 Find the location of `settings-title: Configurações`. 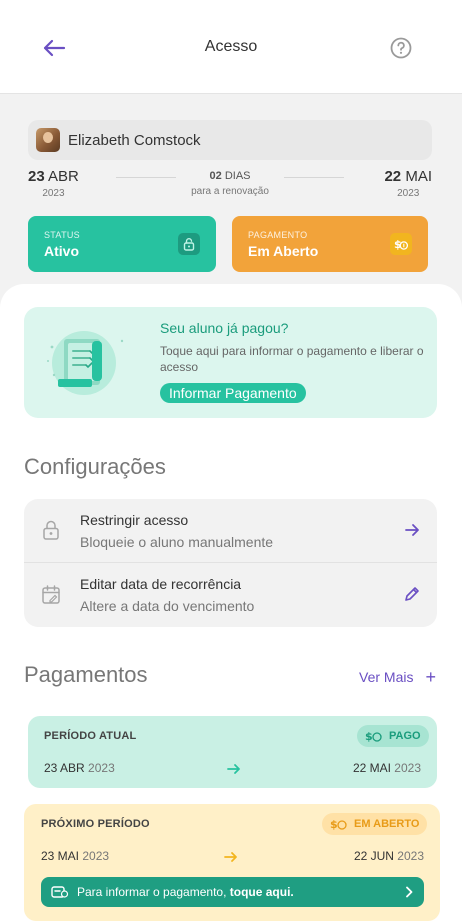

settings-title: Configurações is located at coordinates (95, 466).